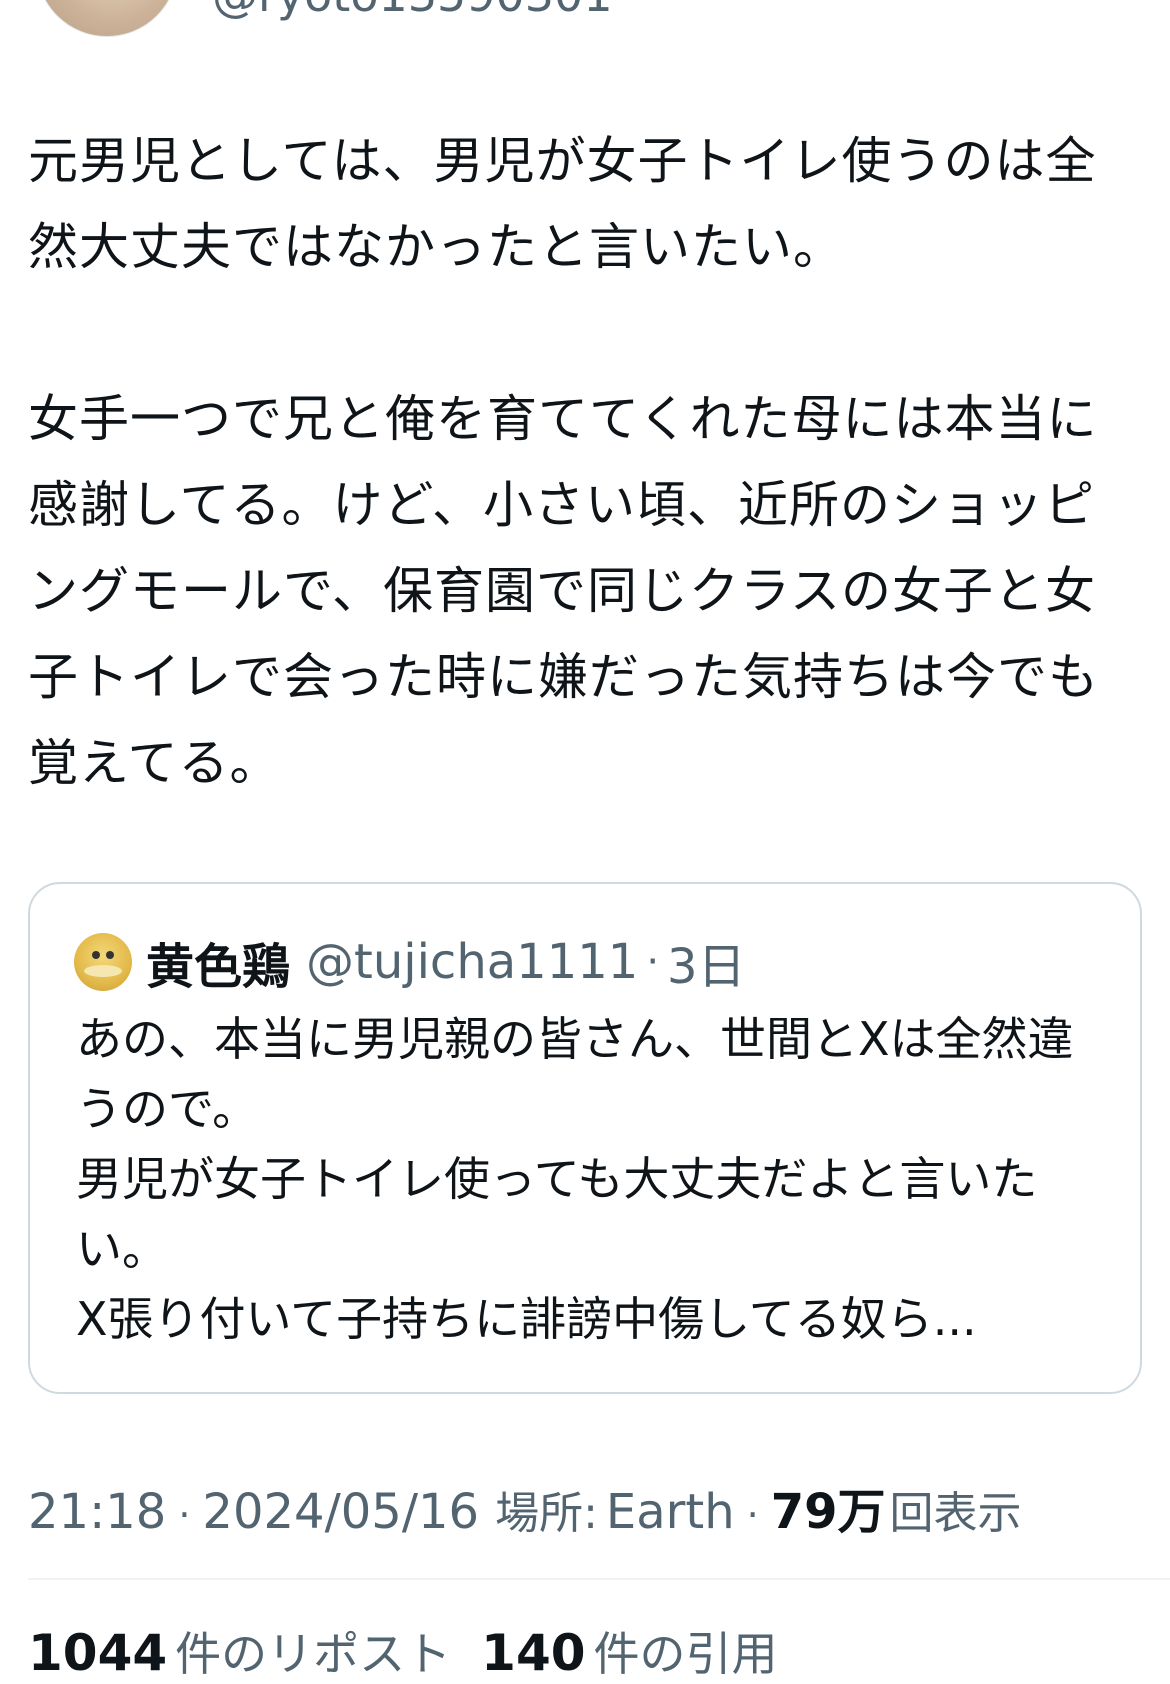  What do you see at coordinates (686, 1651) in the screenshot?
I see `quote-label: 件の引用` at bounding box center [686, 1651].